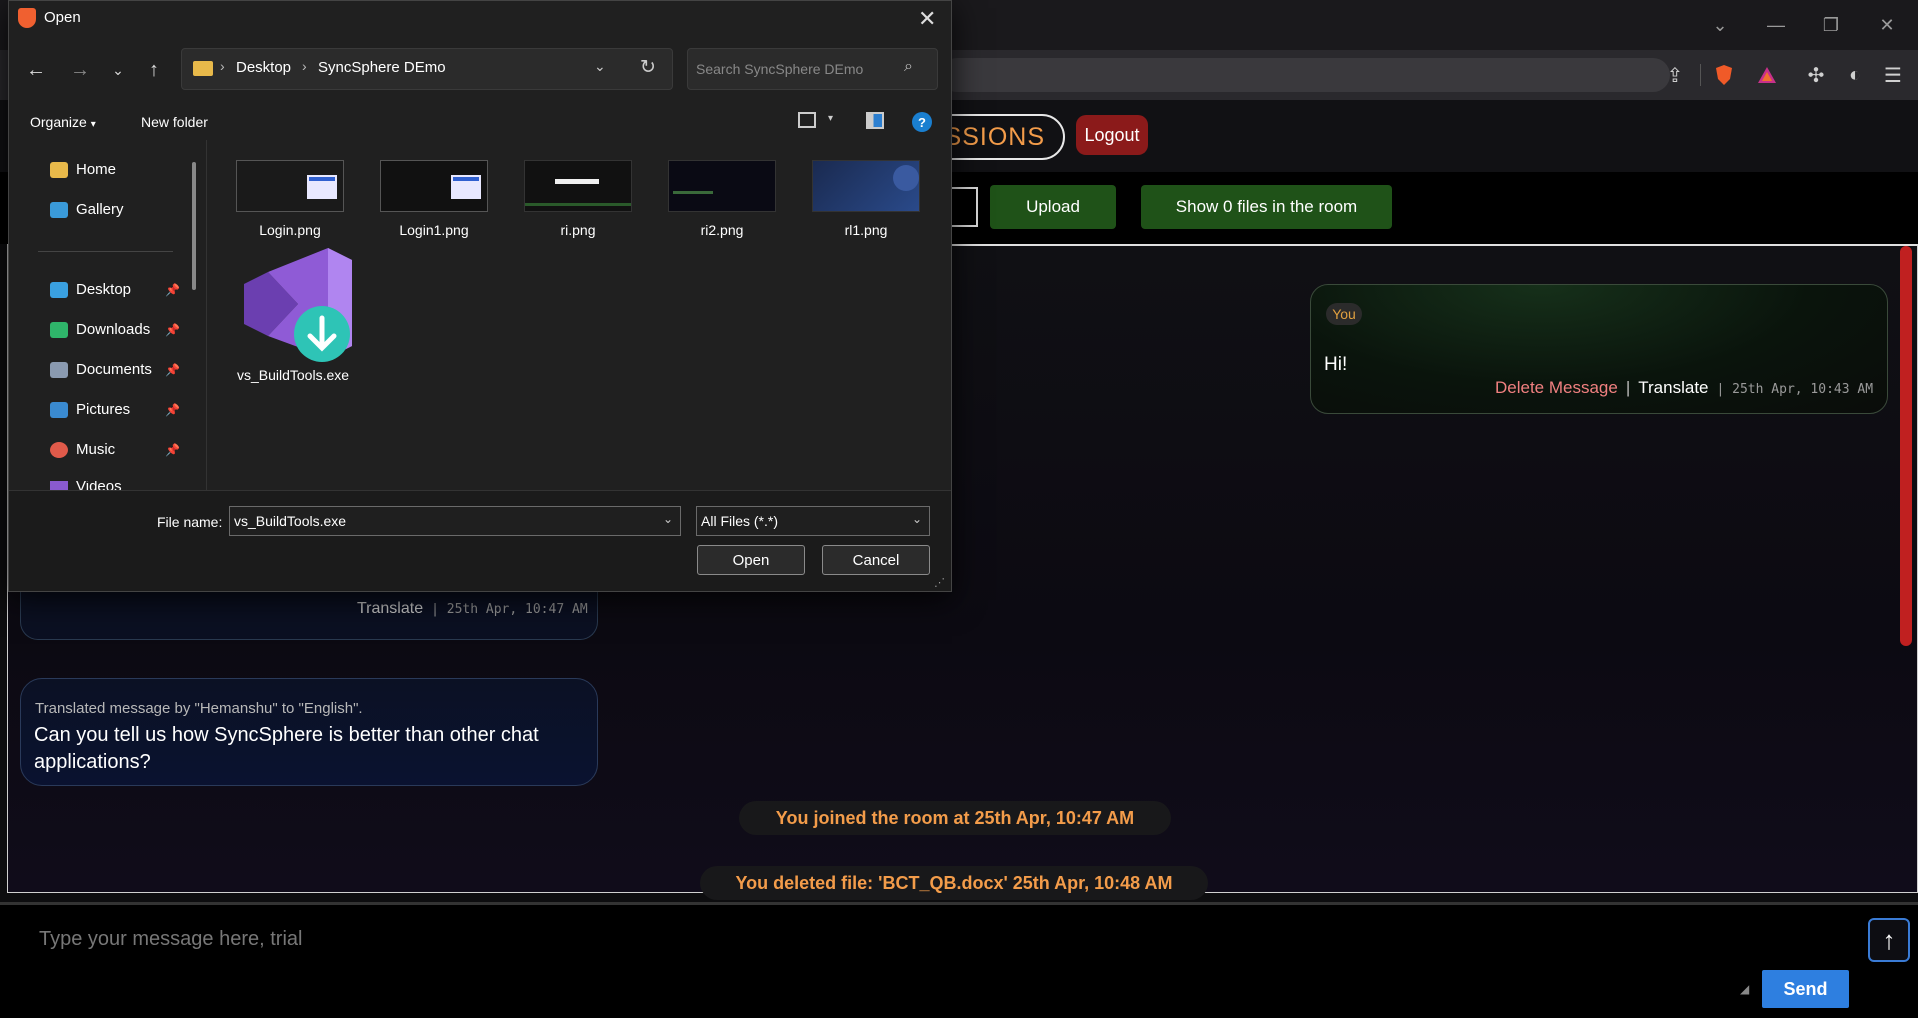 Image resolution: width=1918 pixels, height=1018 pixels. I want to click on message-timestamp: | 25th Apr, 10:47 AM, so click(509, 609).